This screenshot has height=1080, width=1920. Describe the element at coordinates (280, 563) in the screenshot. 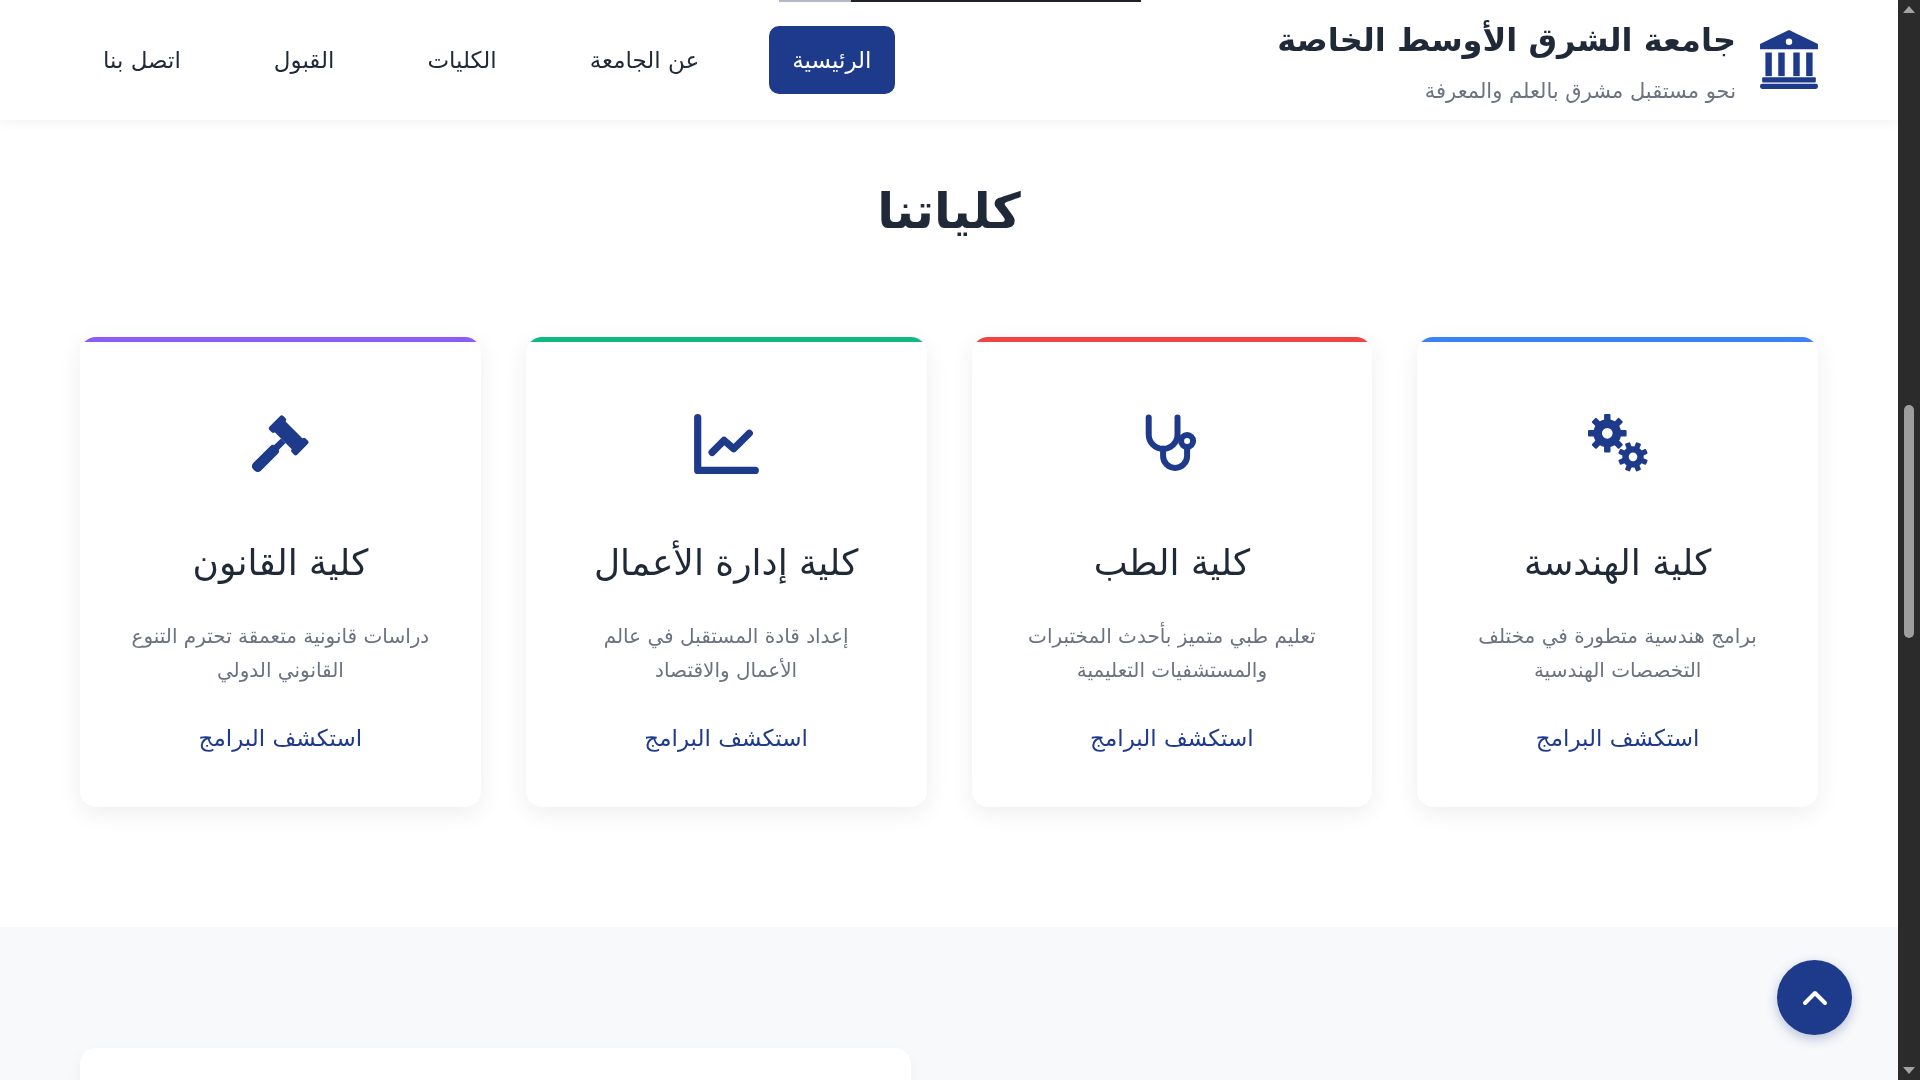

I see `faculty-title: كلية القانون` at that location.